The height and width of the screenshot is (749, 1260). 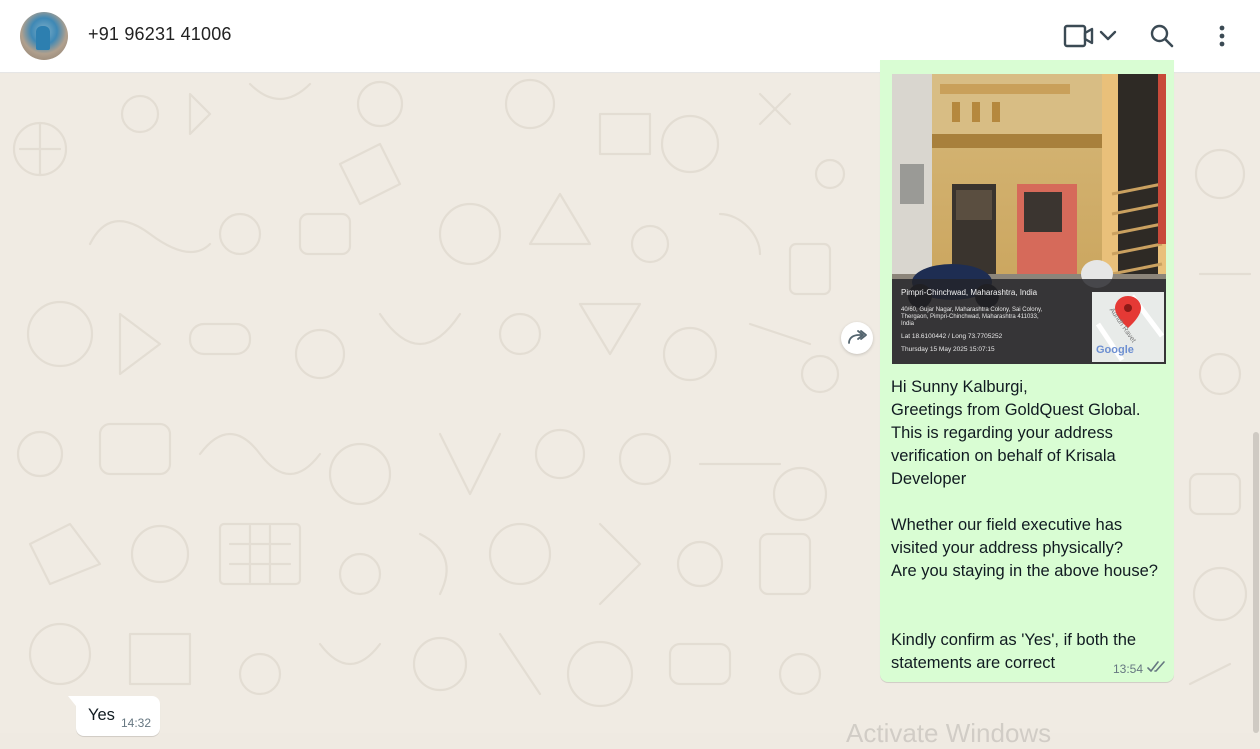 I want to click on chevron-down-icon, so click(x=1108, y=35).